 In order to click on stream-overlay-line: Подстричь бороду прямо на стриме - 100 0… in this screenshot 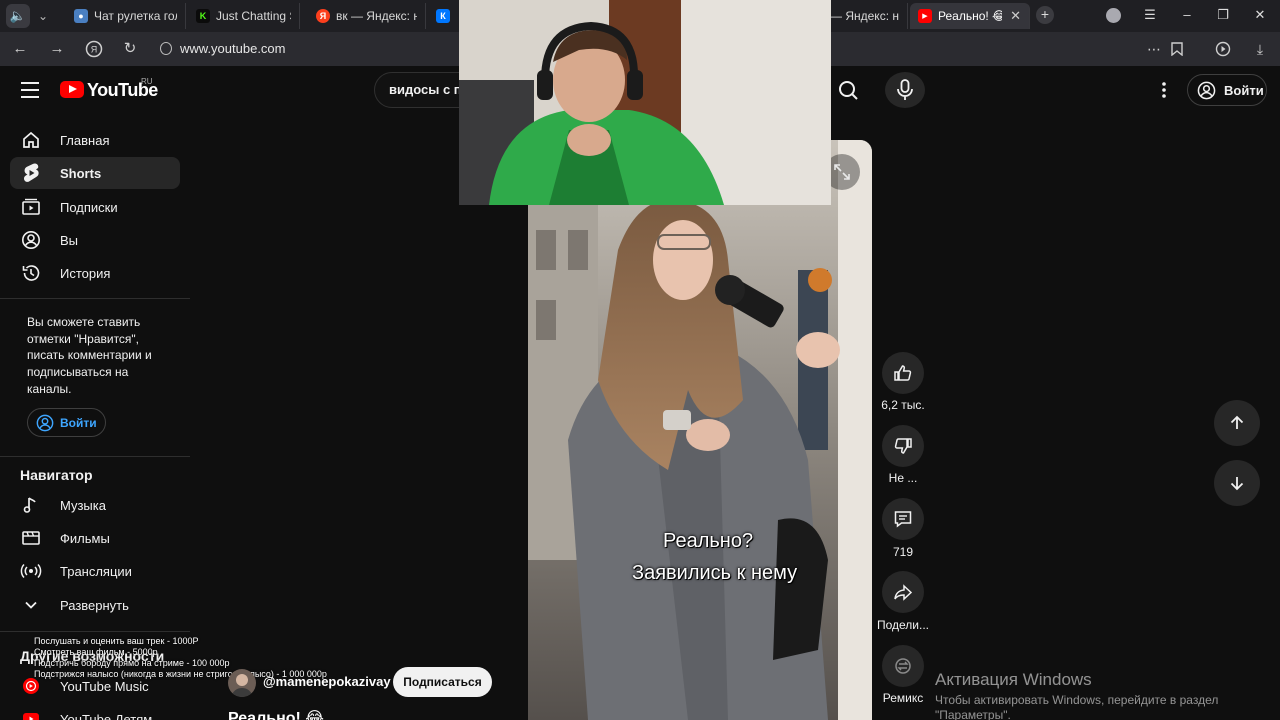, I will do `click(132, 663)`.